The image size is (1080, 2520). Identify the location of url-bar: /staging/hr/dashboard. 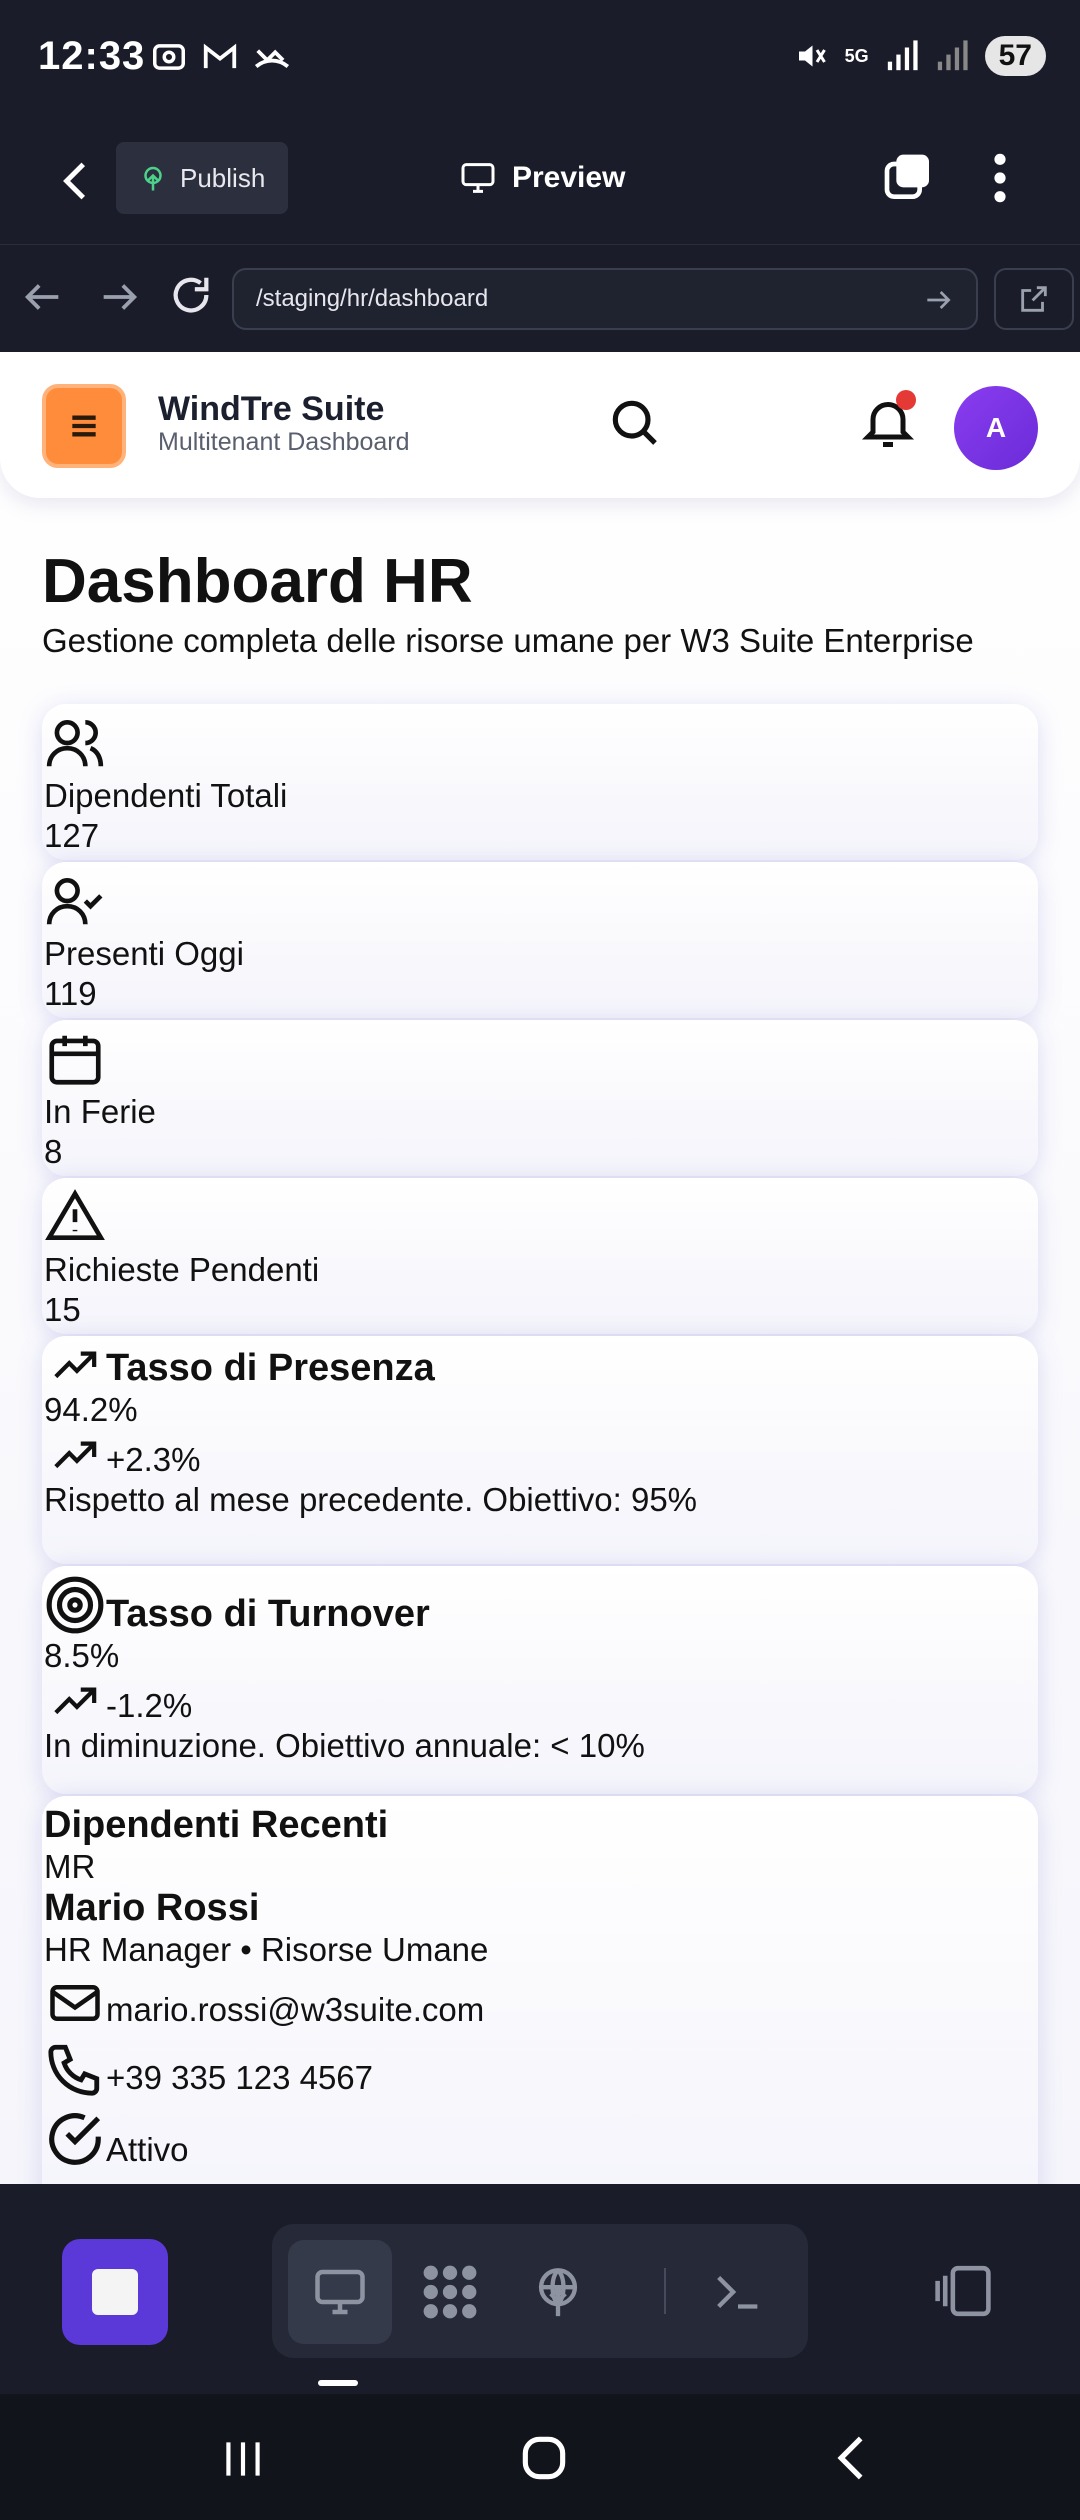
(540, 299).